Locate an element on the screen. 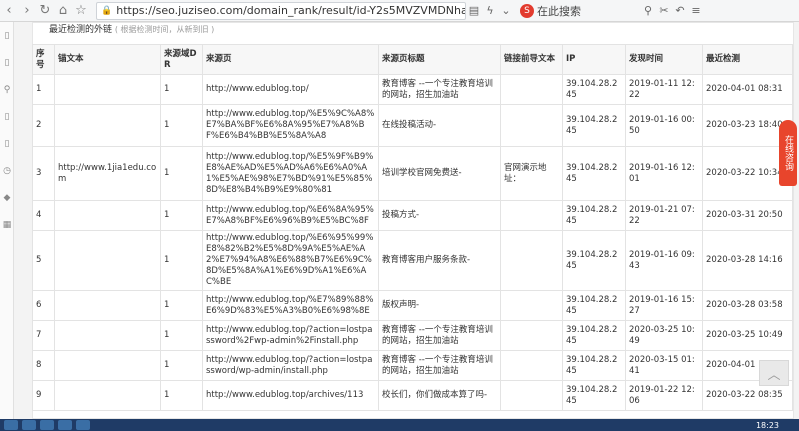  cell-col-source-title: 培训学校官网免费送- is located at coordinates (439, 173).